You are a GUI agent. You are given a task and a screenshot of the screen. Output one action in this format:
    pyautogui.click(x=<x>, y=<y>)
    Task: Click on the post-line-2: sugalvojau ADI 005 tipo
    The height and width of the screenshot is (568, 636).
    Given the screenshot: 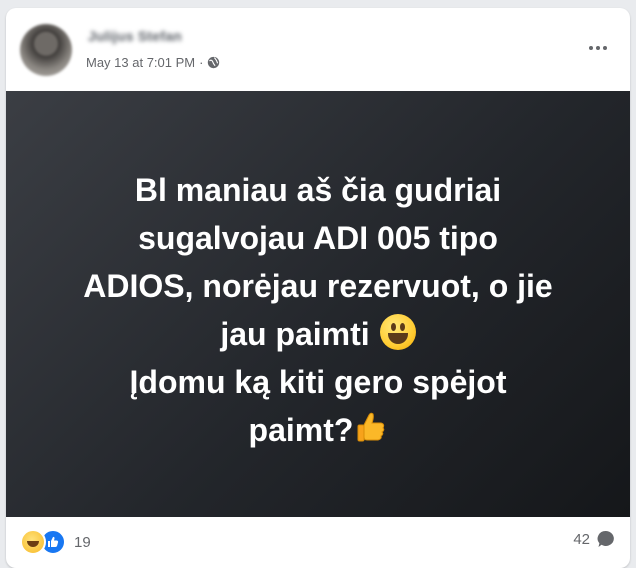 What is the action you would take?
    pyautogui.click(x=318, y=238)
    